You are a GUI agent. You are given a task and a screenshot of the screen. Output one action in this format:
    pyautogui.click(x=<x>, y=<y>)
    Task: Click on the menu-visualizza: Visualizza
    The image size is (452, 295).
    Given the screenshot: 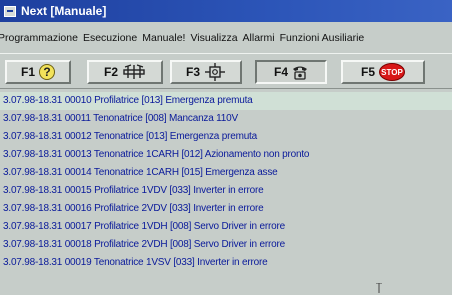 What is the action you would take?
    pyautogui.click(x=216, y=38)
    